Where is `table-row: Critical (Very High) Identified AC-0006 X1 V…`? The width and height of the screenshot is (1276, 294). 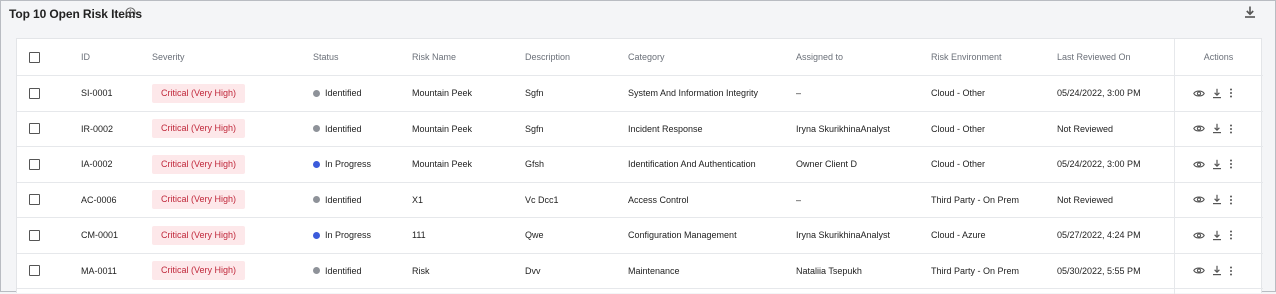
table-row: Critical (Very High) Identified AC-0006 X1 V… is located at coordinates (640, 200).